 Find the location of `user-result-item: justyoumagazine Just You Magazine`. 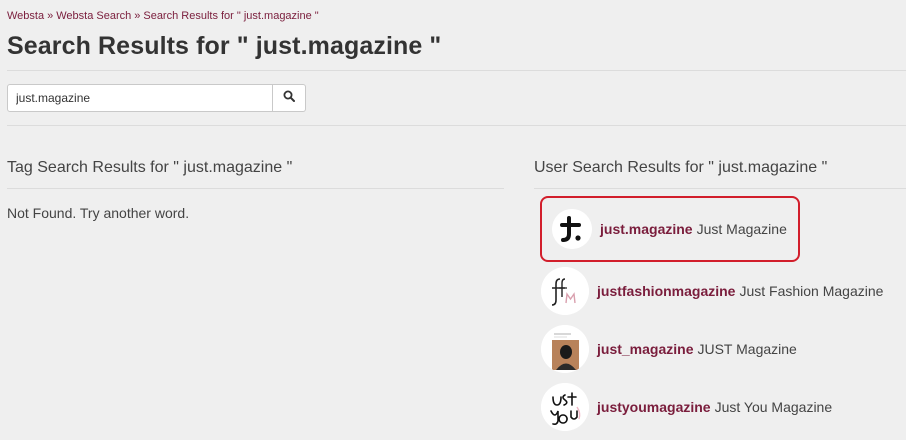

user-result-item: justyoumagazine Just You Magazine is located at coordinates (686, 407).